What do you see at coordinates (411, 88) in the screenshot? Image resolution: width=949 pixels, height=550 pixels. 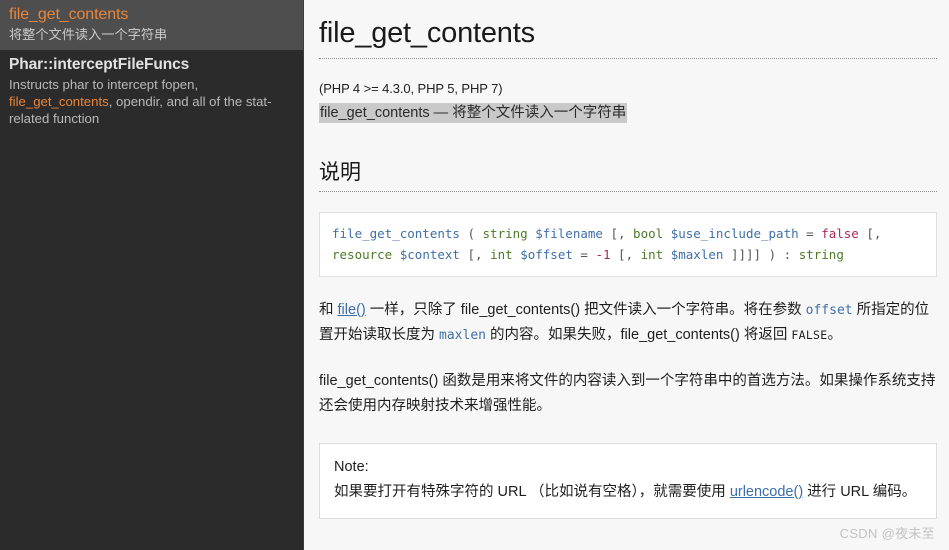 I see `version-info: (PHP 4 >= 4.3.0, PHP 5, PHP 7)` at bounding box center [411, 88].